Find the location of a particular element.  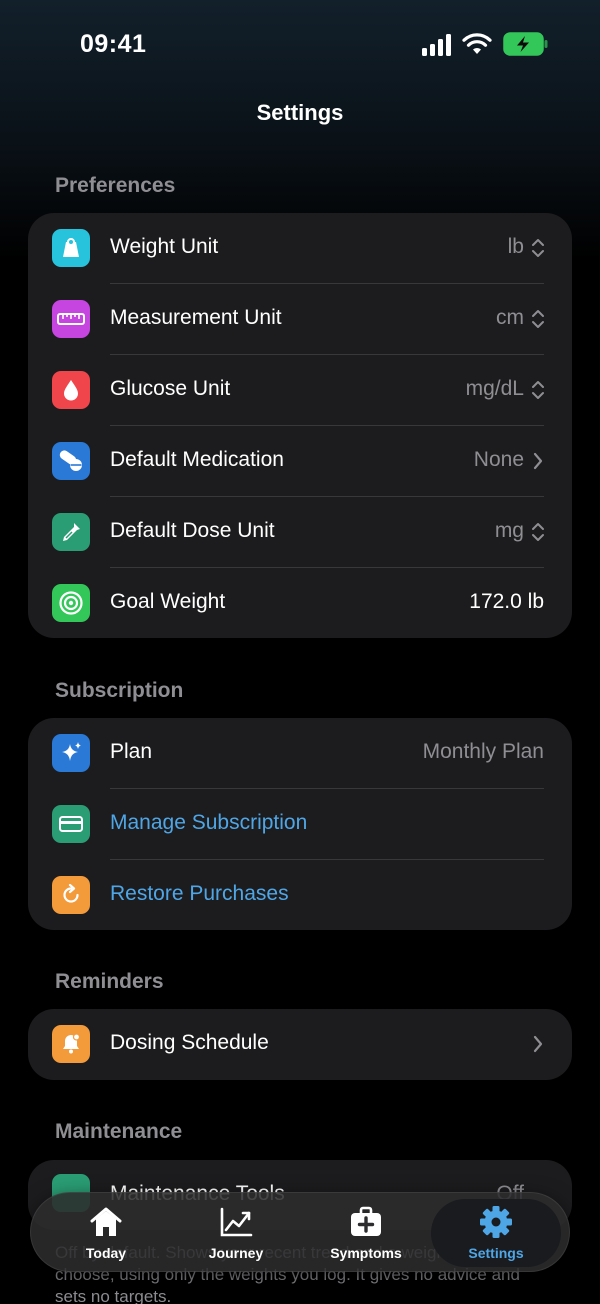

measurement-unit-row: Measurement Unit cm is located at coordinates (300, 319).